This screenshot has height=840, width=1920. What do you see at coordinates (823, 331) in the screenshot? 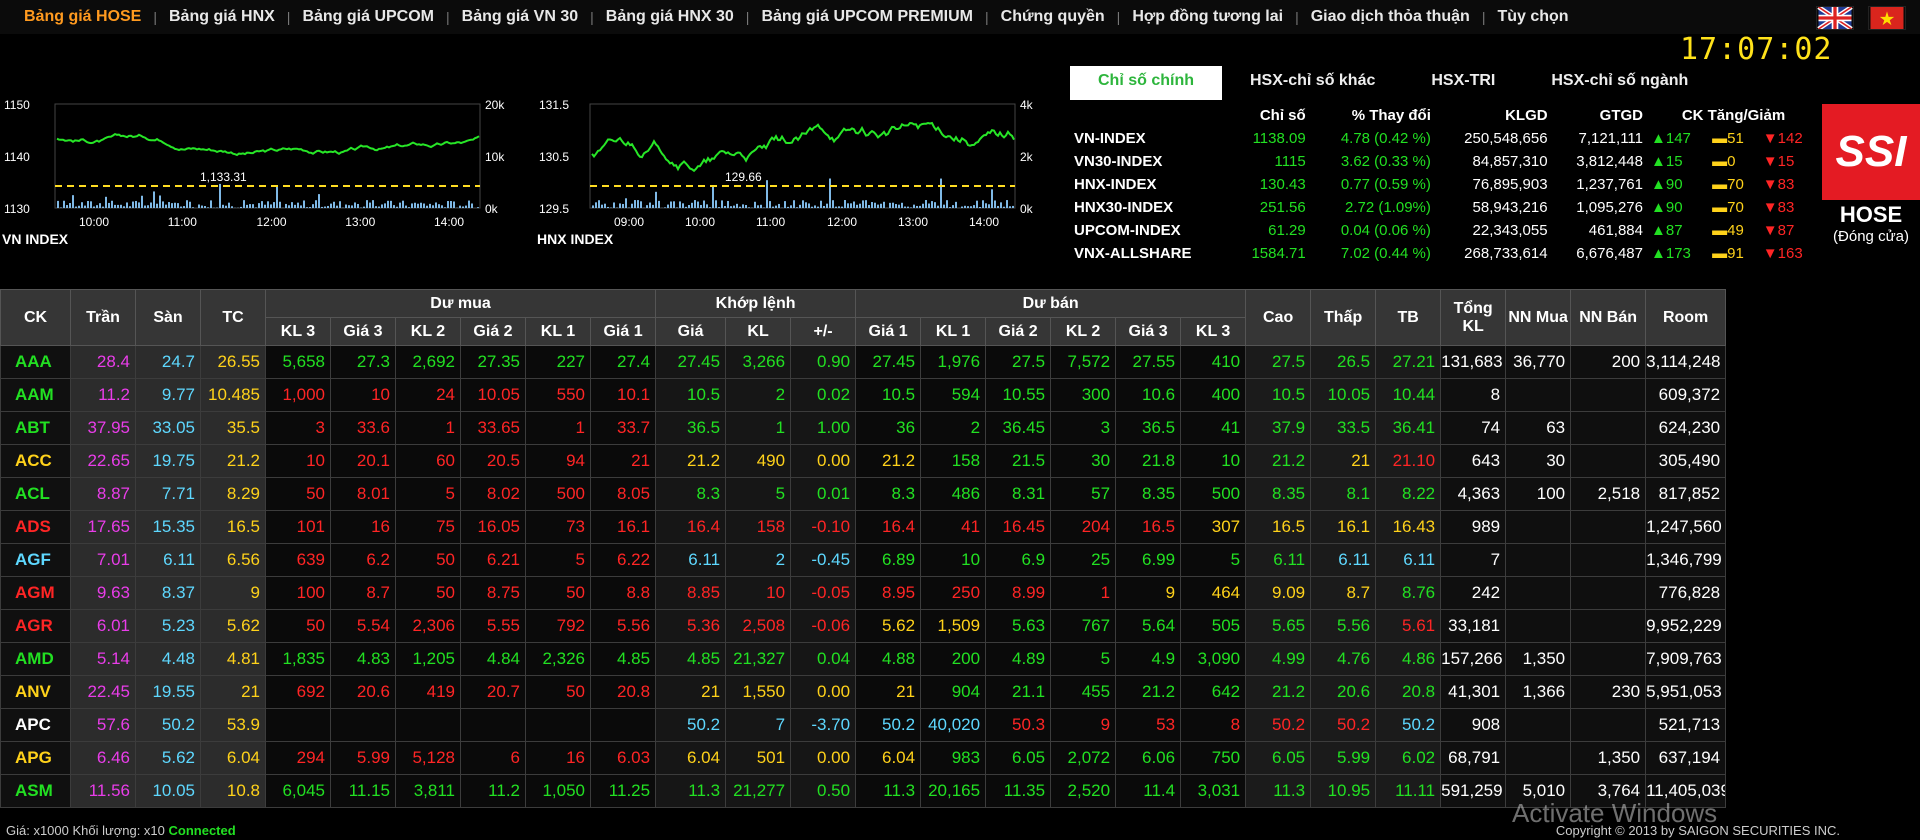
I see `sub-header: +/-` at bounding box center [823, 331].